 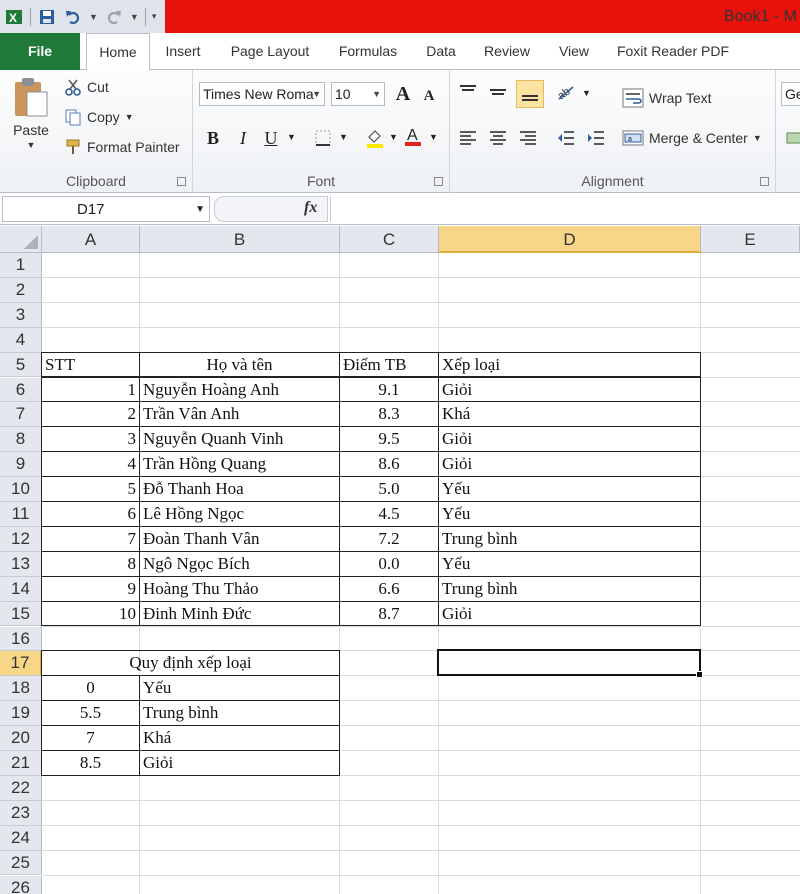 What do you see at coordinates (507, 51) in the screenshot?
I see `tab-review: Review` at bounding box center [507, 51].